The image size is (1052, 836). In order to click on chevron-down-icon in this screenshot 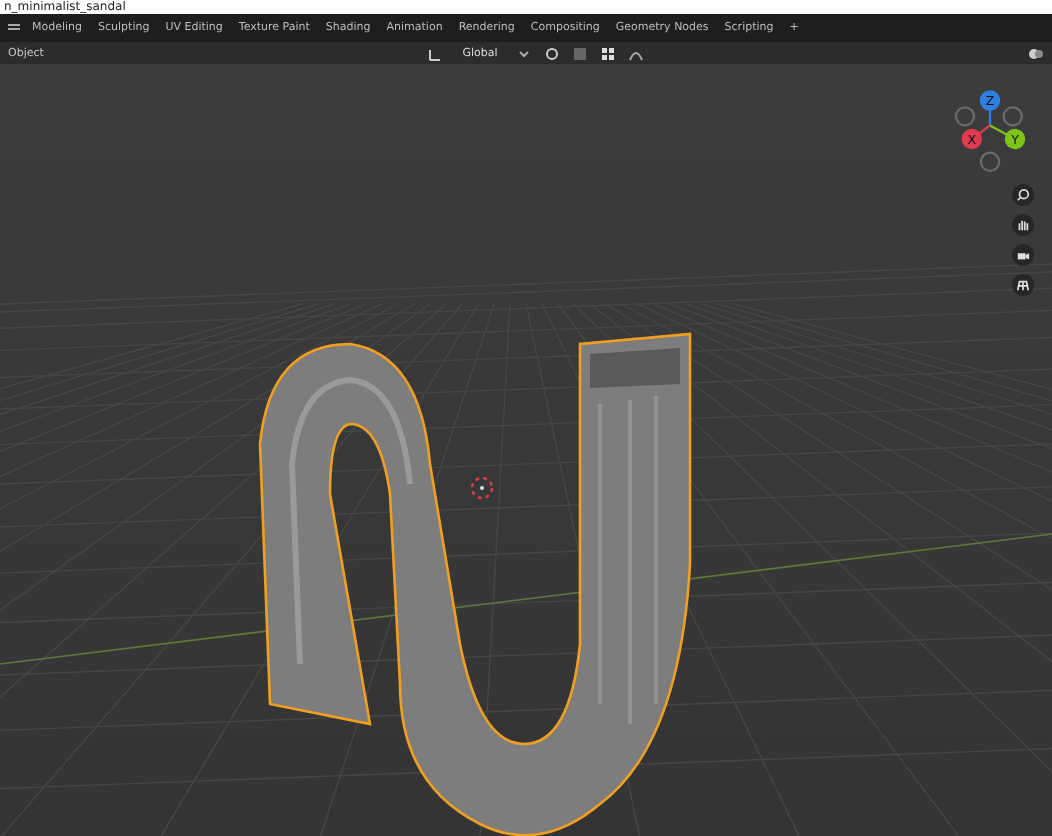, I will do `click(523, 53)`.